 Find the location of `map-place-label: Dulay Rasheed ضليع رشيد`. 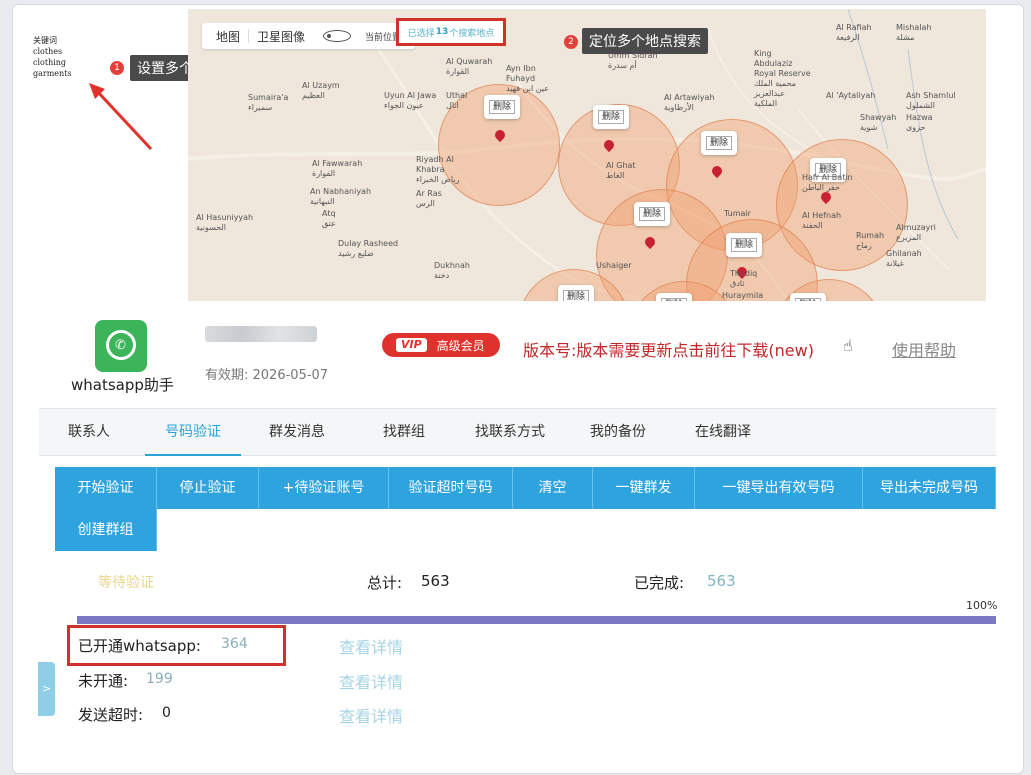

map-place-label: Dulay Rasheed ضليع رشيد is located at coordinates (368, 248).